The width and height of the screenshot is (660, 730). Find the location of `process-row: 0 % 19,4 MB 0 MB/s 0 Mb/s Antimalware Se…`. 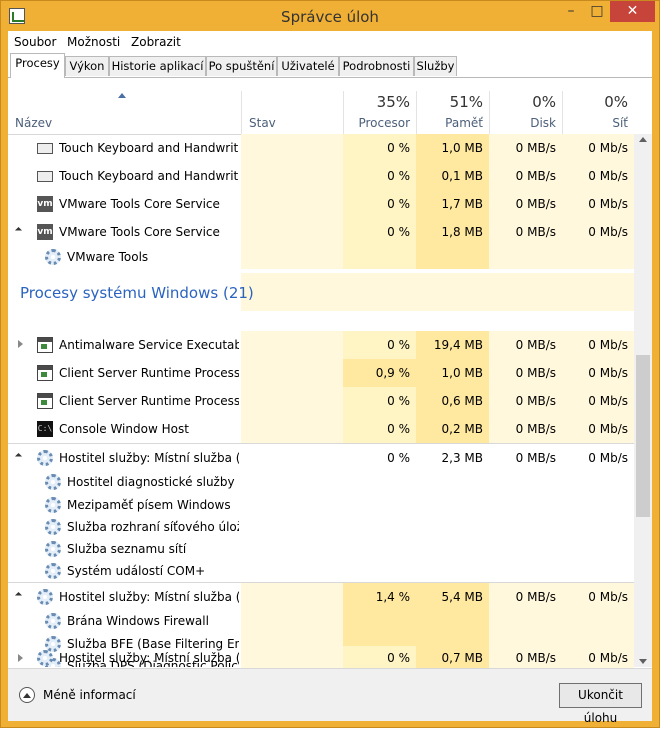

process-row: 0 % 19,4 MB 0 MB/s 0 Mb/s Antimalware Se… is located at coordinates (321, 345).